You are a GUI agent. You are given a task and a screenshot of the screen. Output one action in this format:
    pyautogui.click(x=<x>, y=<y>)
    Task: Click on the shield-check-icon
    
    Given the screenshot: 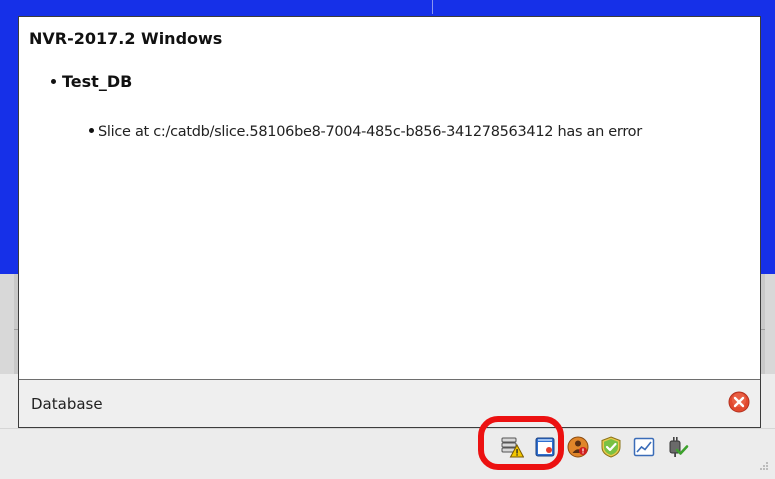 What is the action you would take?
    pyautogui.click(x=611, y=447)
    